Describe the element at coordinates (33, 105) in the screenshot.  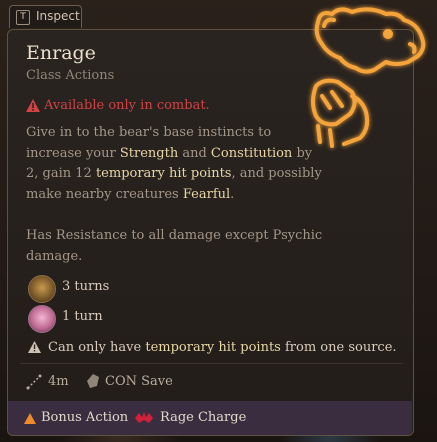
I see `warning-icon` at that location.